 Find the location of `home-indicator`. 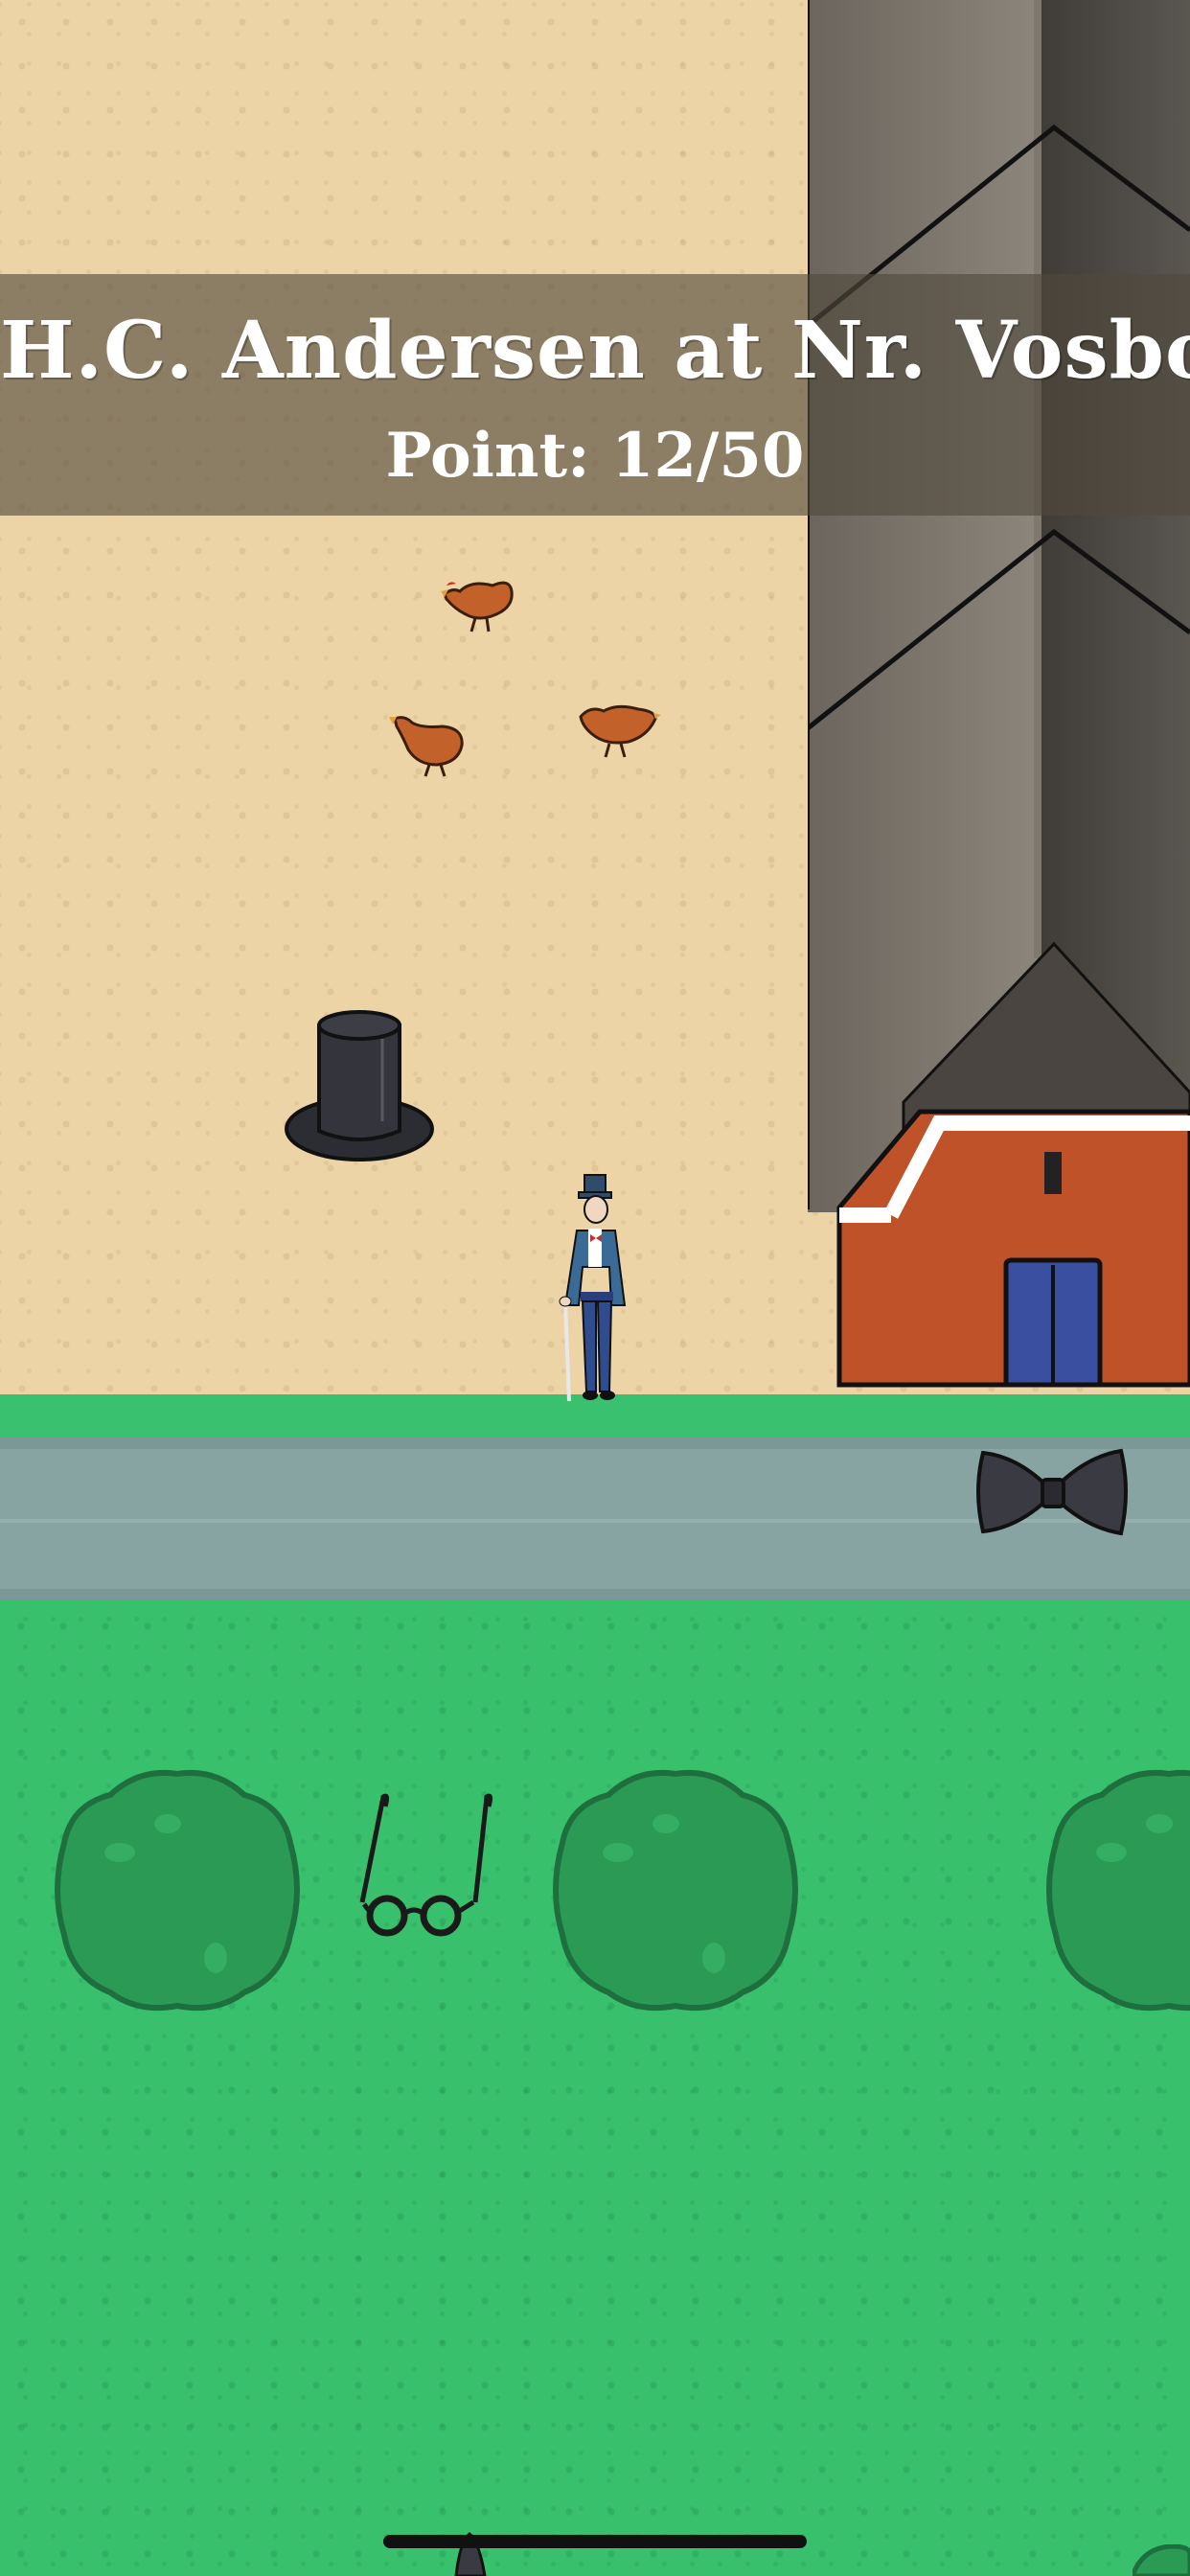

home-indicator is located at coordinates (595, 2541).